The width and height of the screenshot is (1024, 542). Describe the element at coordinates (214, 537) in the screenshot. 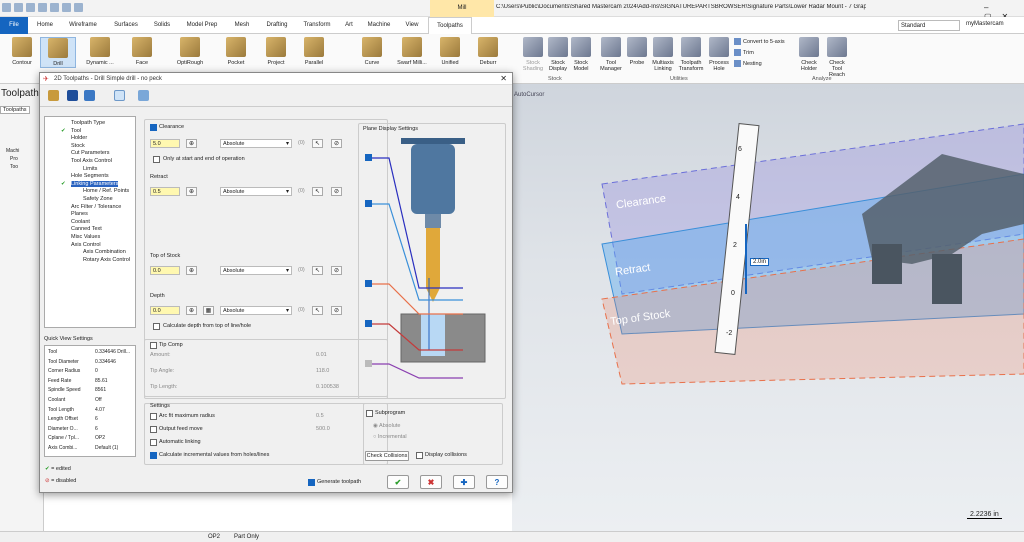

I see `tab-op2: OP2` at that location.